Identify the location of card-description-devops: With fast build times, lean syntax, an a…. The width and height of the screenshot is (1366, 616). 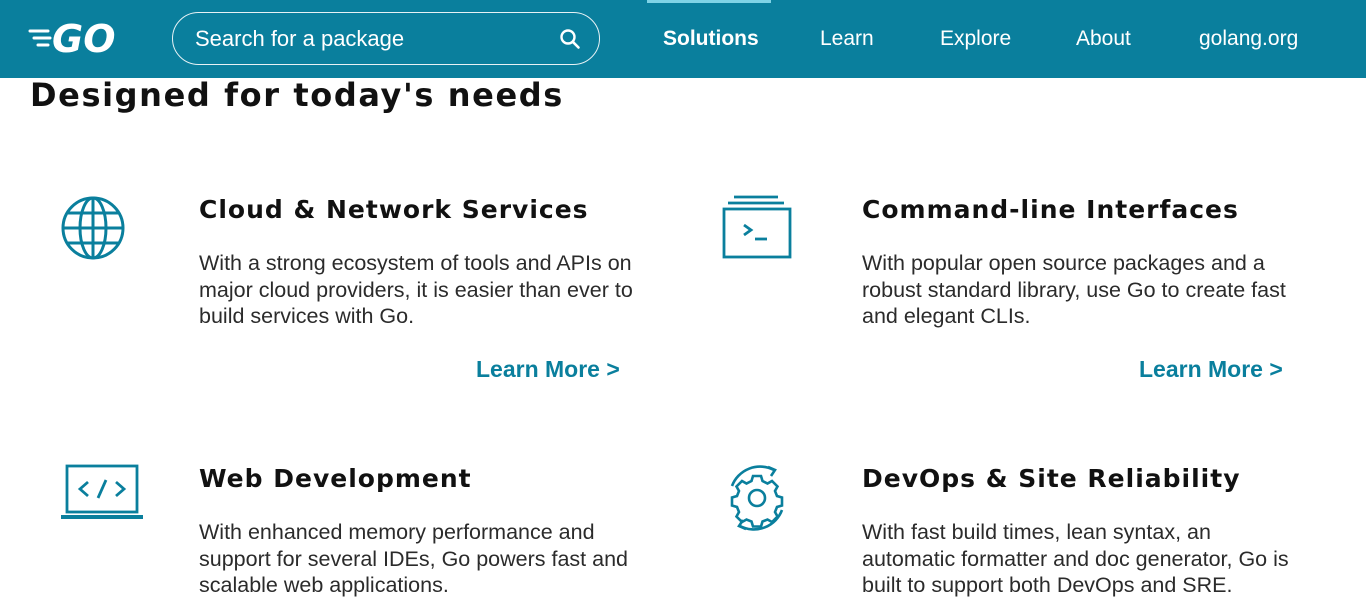
(1075, 558).